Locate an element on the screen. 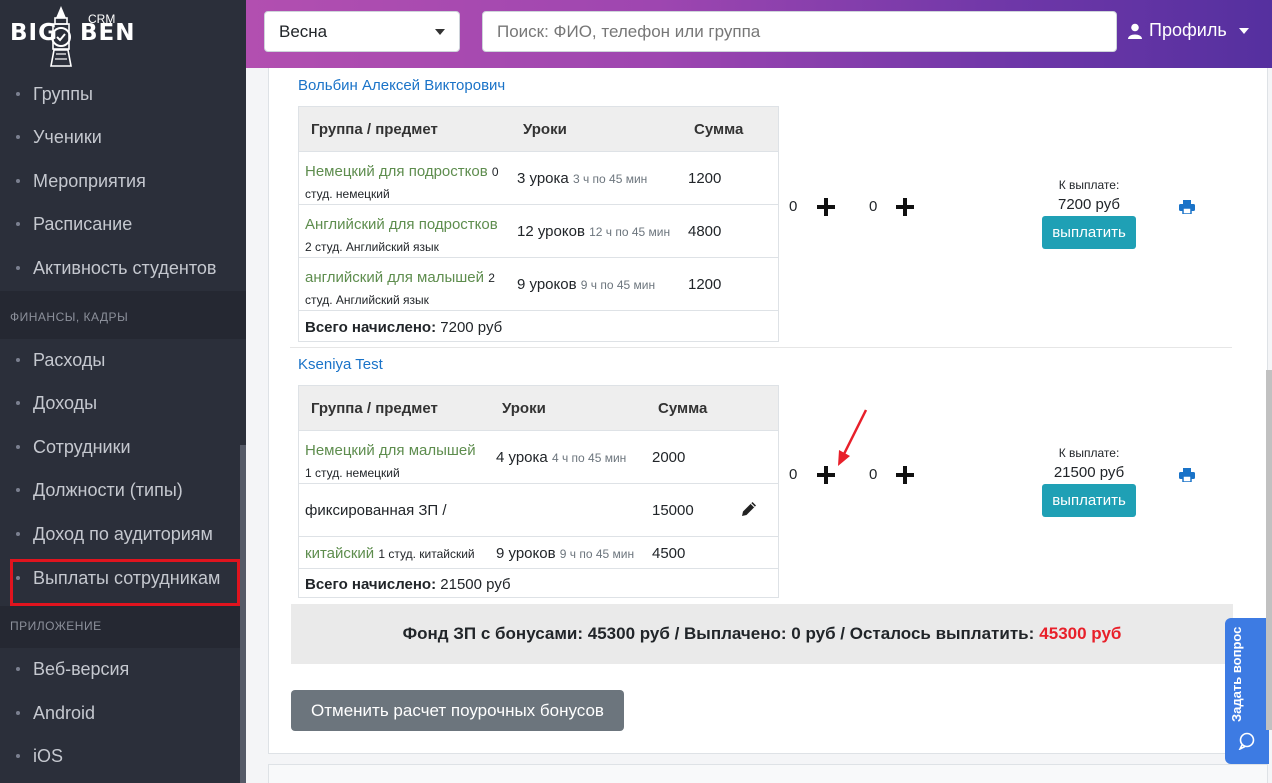 The width and height of the screenshot is (1272, 783). section-title-app: ПРИЛОЖЕНИЕ is located at coordinates (56, 626).